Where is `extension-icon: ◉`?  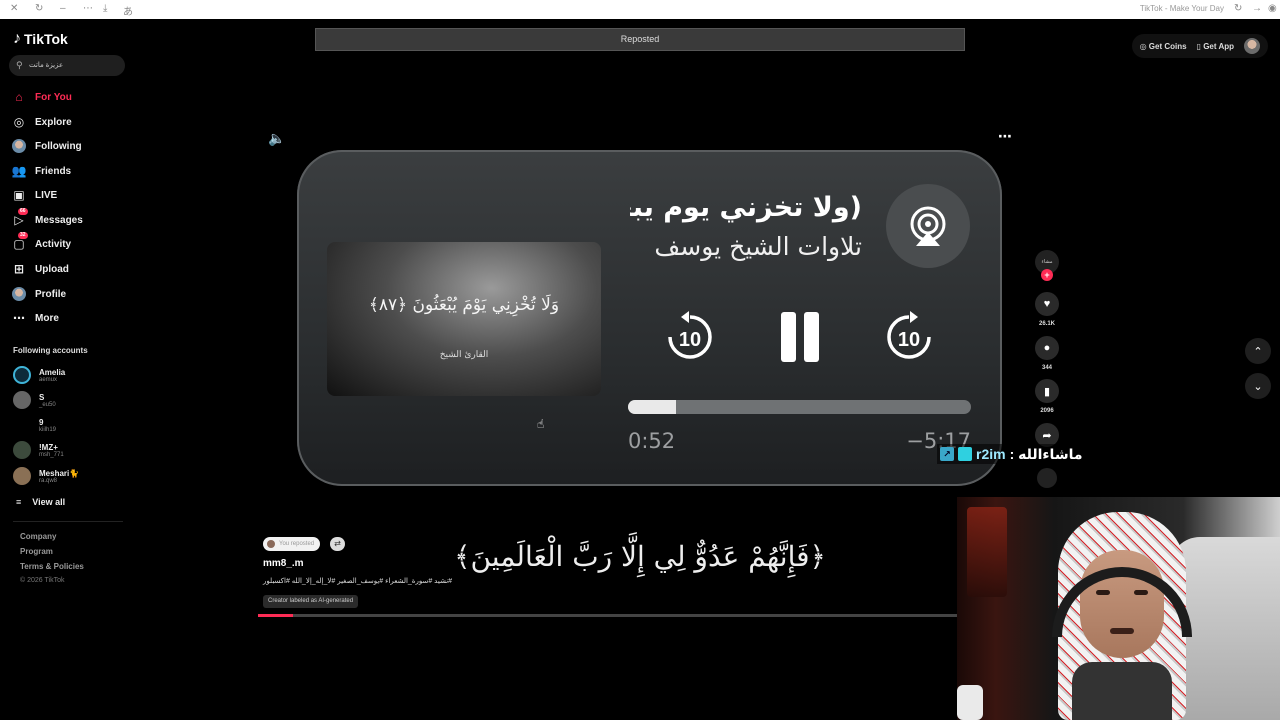
extension-icon: ◉ is located at coordinates (1272, 8).